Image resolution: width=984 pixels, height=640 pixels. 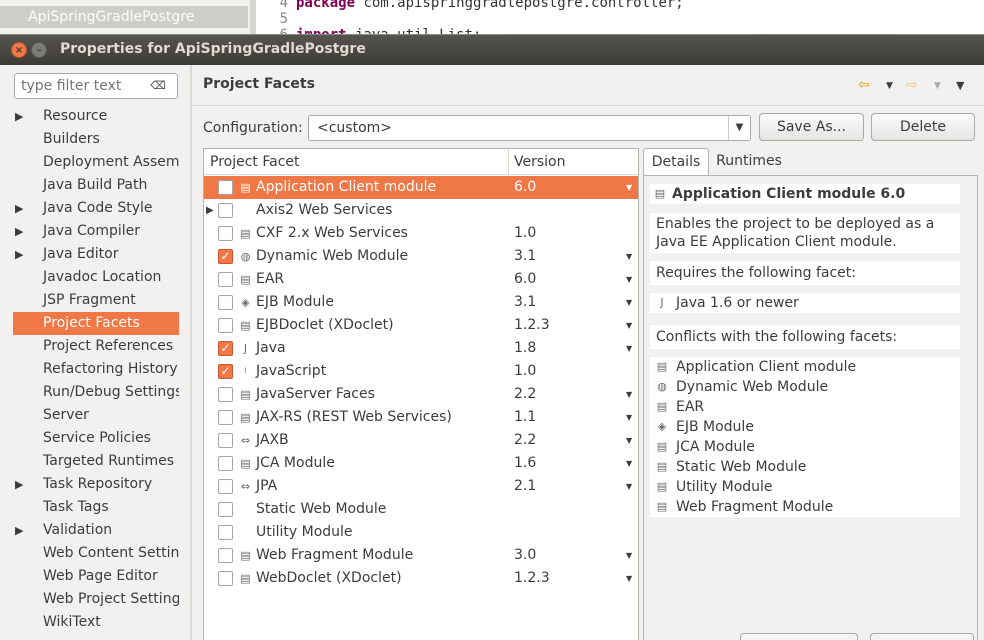 What do you see at coordinates (421, 440) in the screenshot?
I see `facet-row: ⇔ JAXB 2.2 ▼` at bounding box center [421, 440].